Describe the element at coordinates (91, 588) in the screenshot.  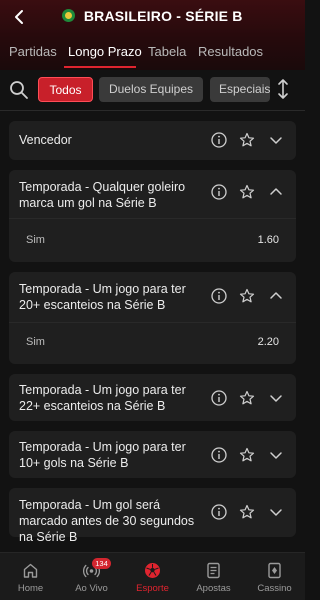
I see `nav-label: Ao Vivo` at that location.